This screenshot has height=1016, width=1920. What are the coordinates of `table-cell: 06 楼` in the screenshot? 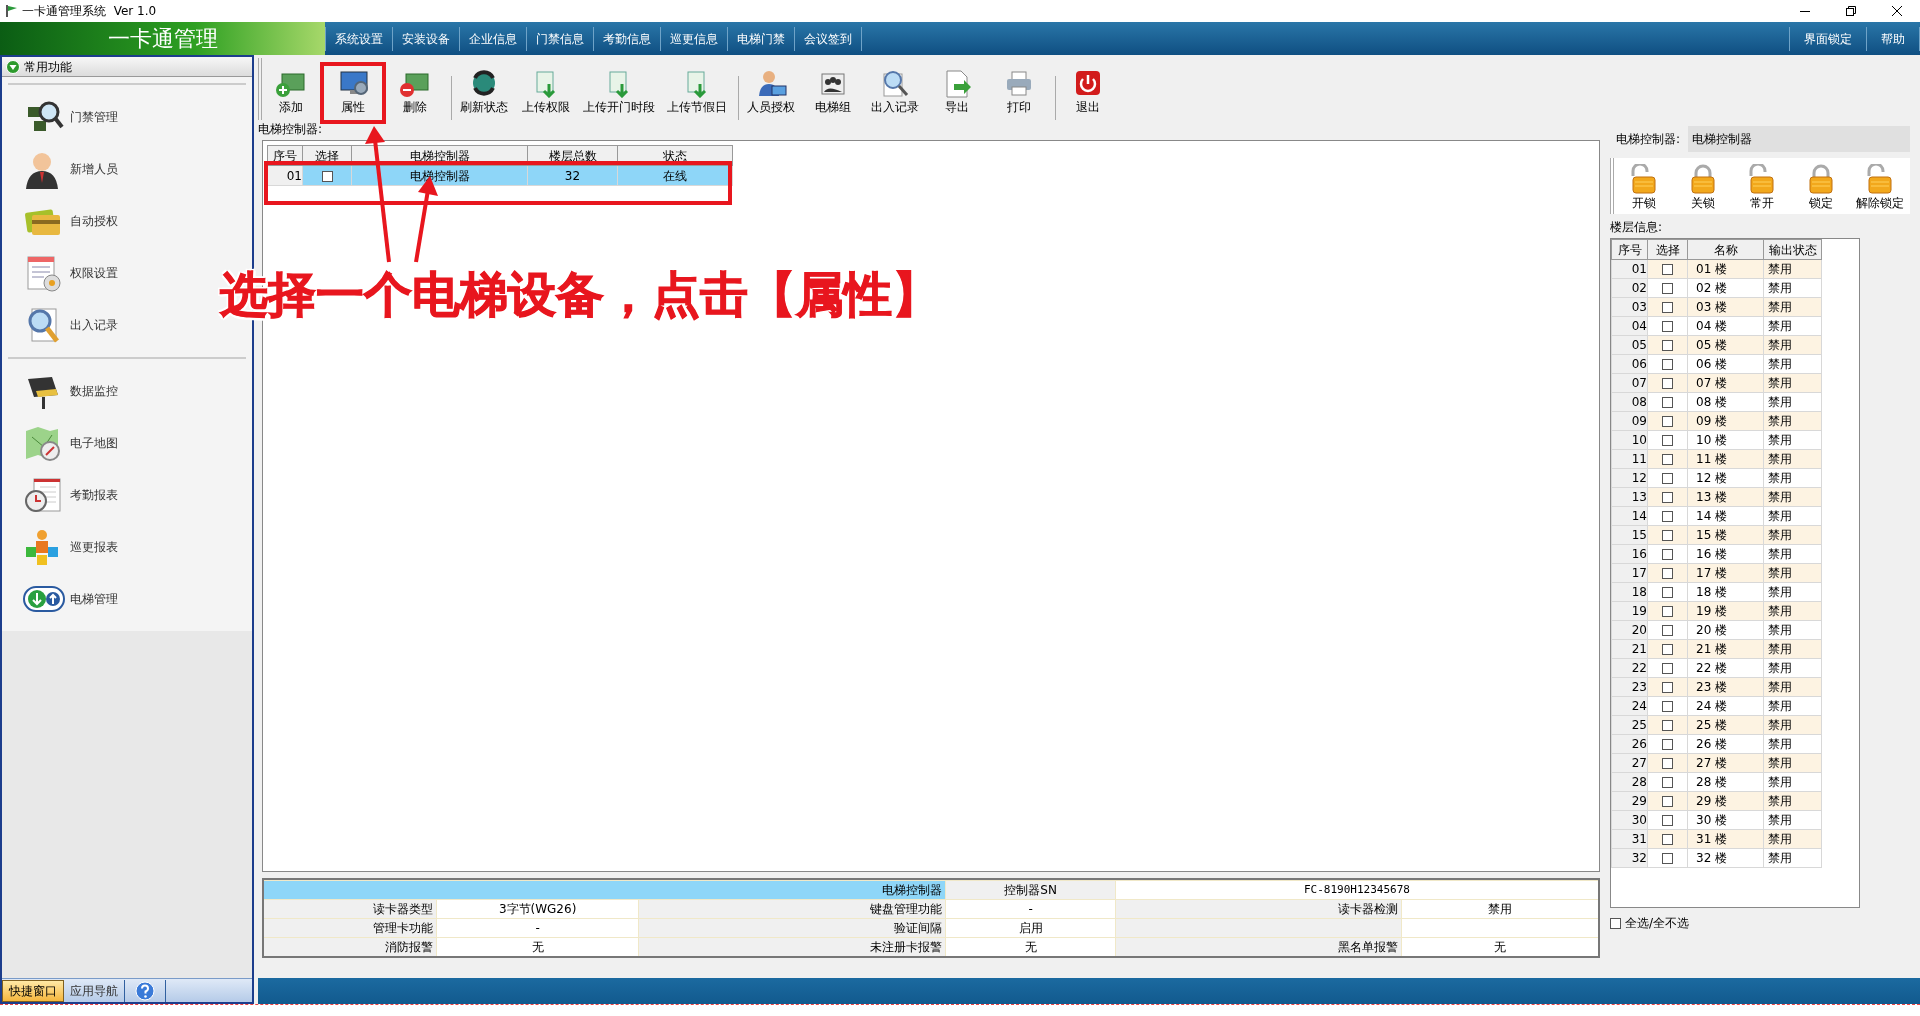 It's located at (1725, 364).